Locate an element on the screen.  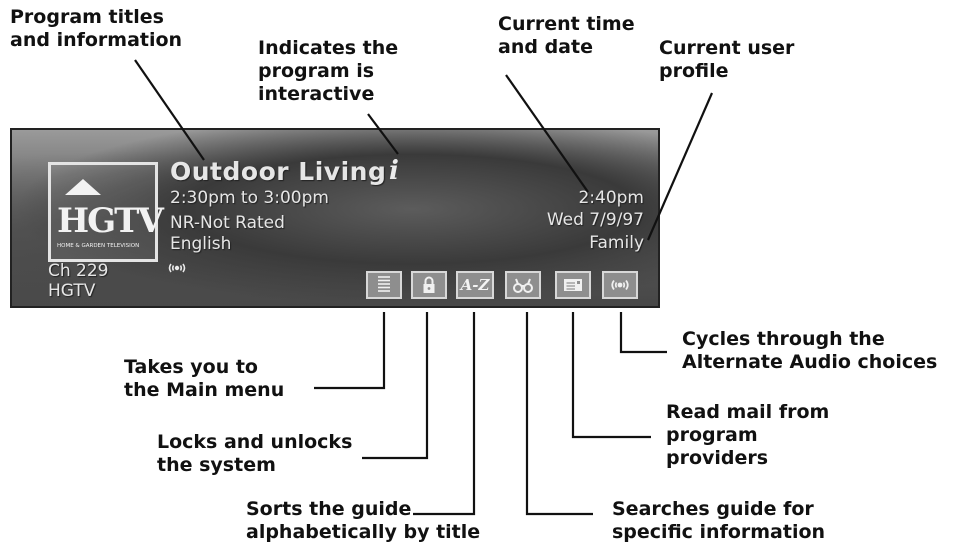
search-button is located at coordinates (523, 285).